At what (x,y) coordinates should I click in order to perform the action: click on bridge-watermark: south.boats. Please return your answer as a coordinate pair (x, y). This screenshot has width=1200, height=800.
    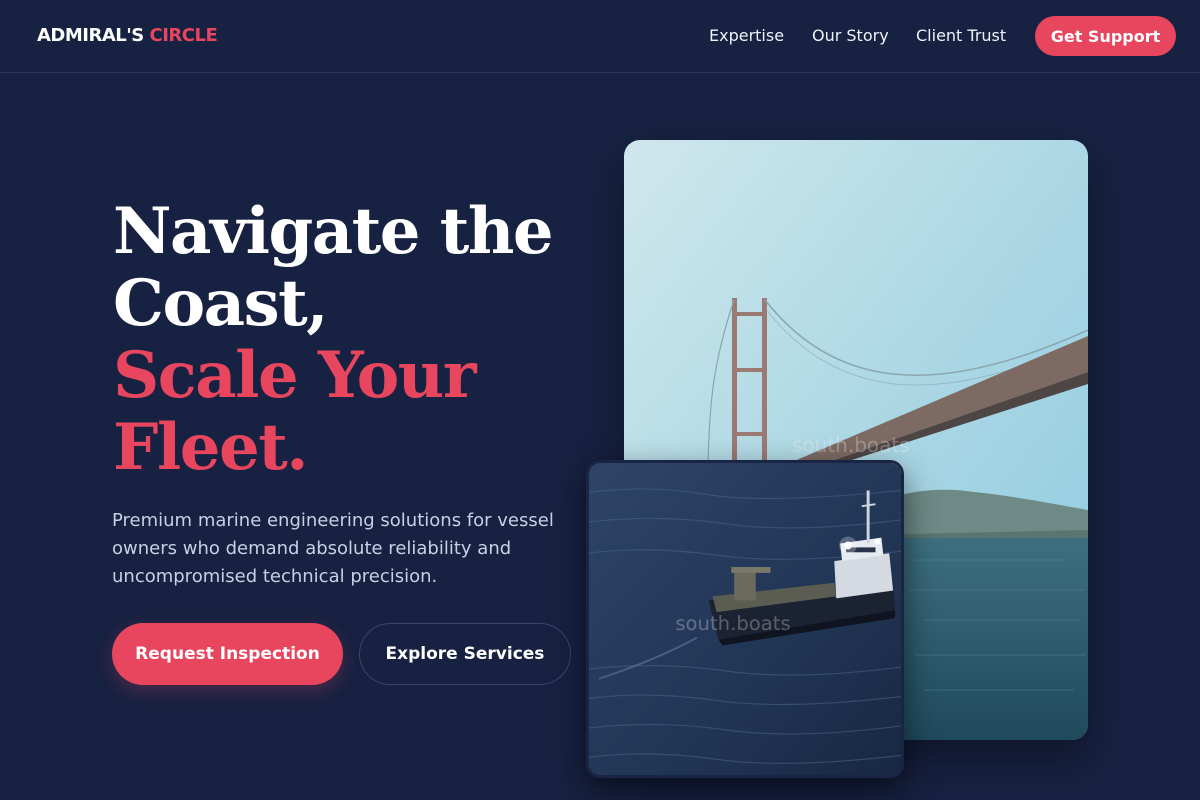
    Looking at the image, I should click on (851, 445).